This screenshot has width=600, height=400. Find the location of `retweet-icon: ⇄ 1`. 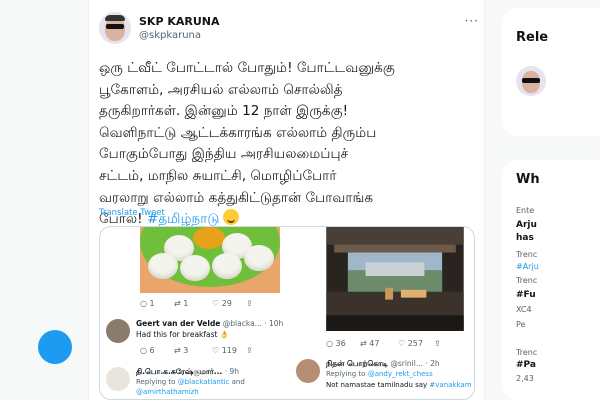

retweet-icon: ⇄ 1 is located at coordinates (193, 303).